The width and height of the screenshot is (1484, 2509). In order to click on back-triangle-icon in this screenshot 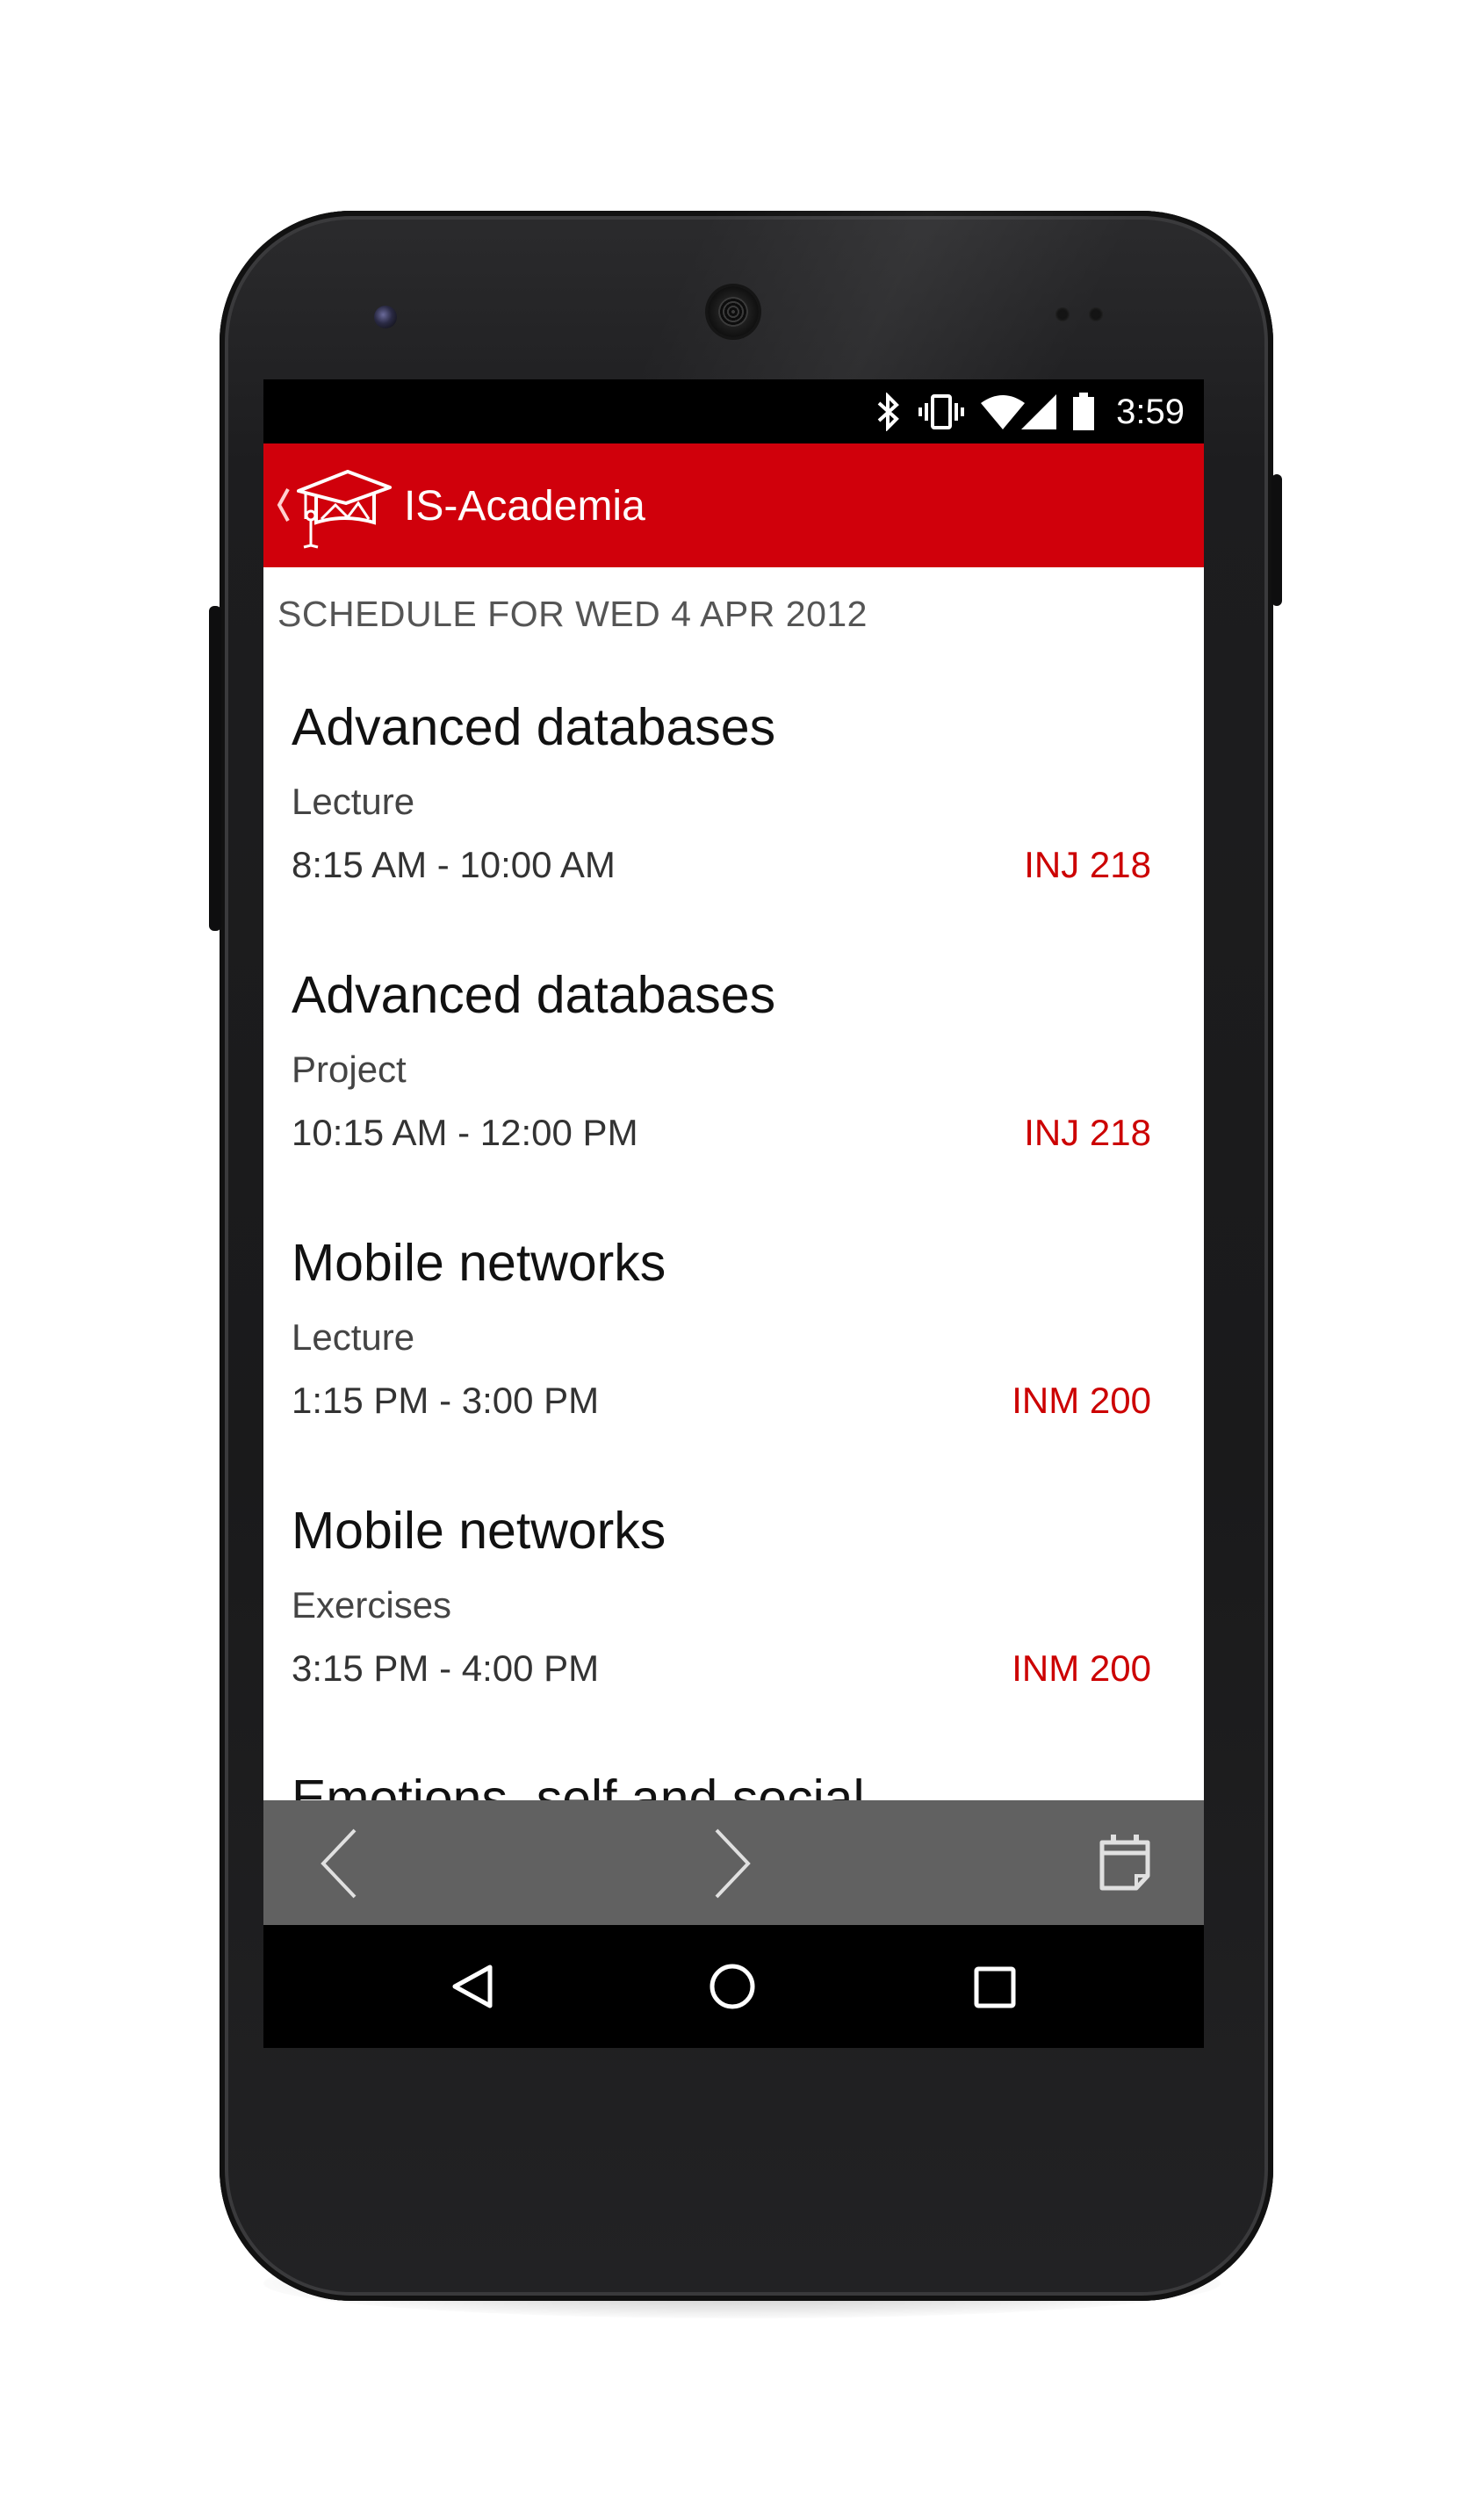, I will do `click(472, 1986)`.